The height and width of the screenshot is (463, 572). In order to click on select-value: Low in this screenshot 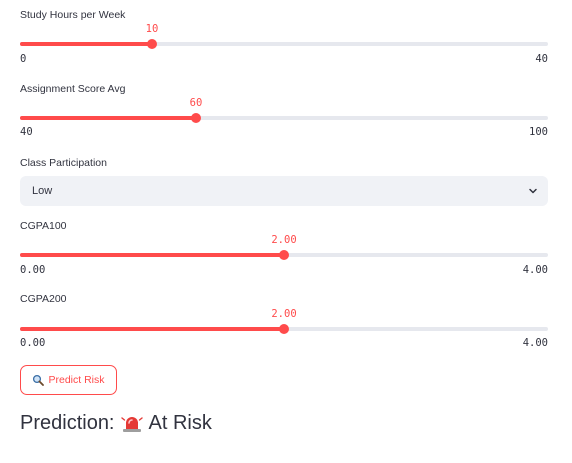, I will do `click(42, 191)`.